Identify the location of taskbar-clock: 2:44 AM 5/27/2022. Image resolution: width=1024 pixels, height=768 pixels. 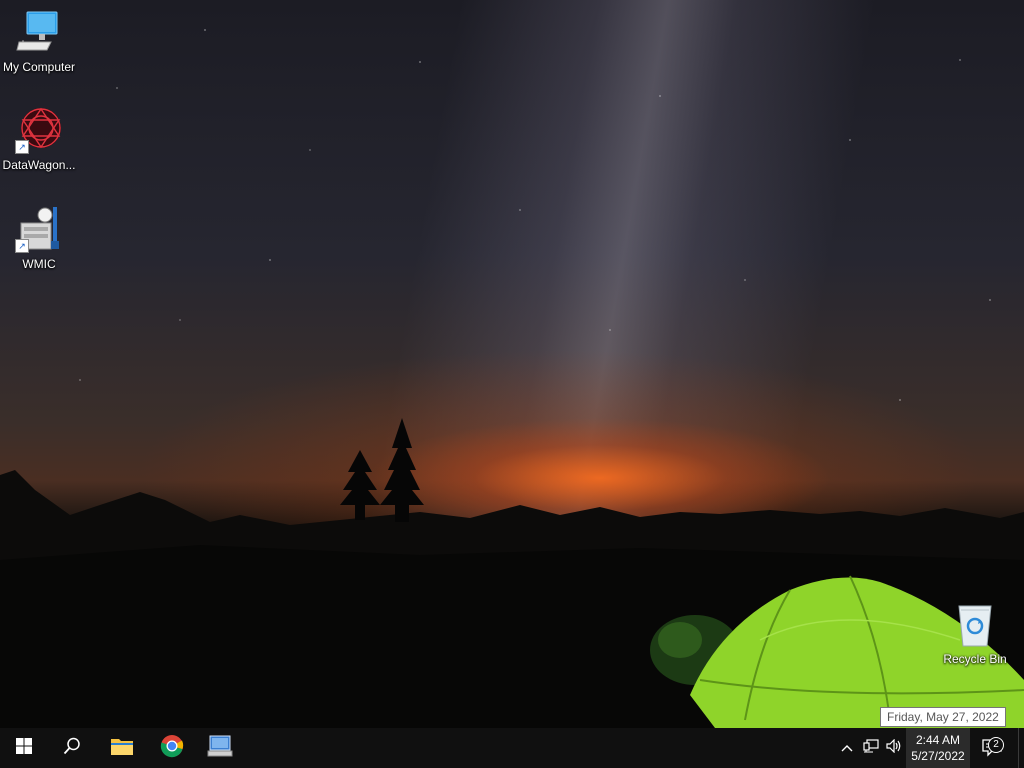
(938, 748).